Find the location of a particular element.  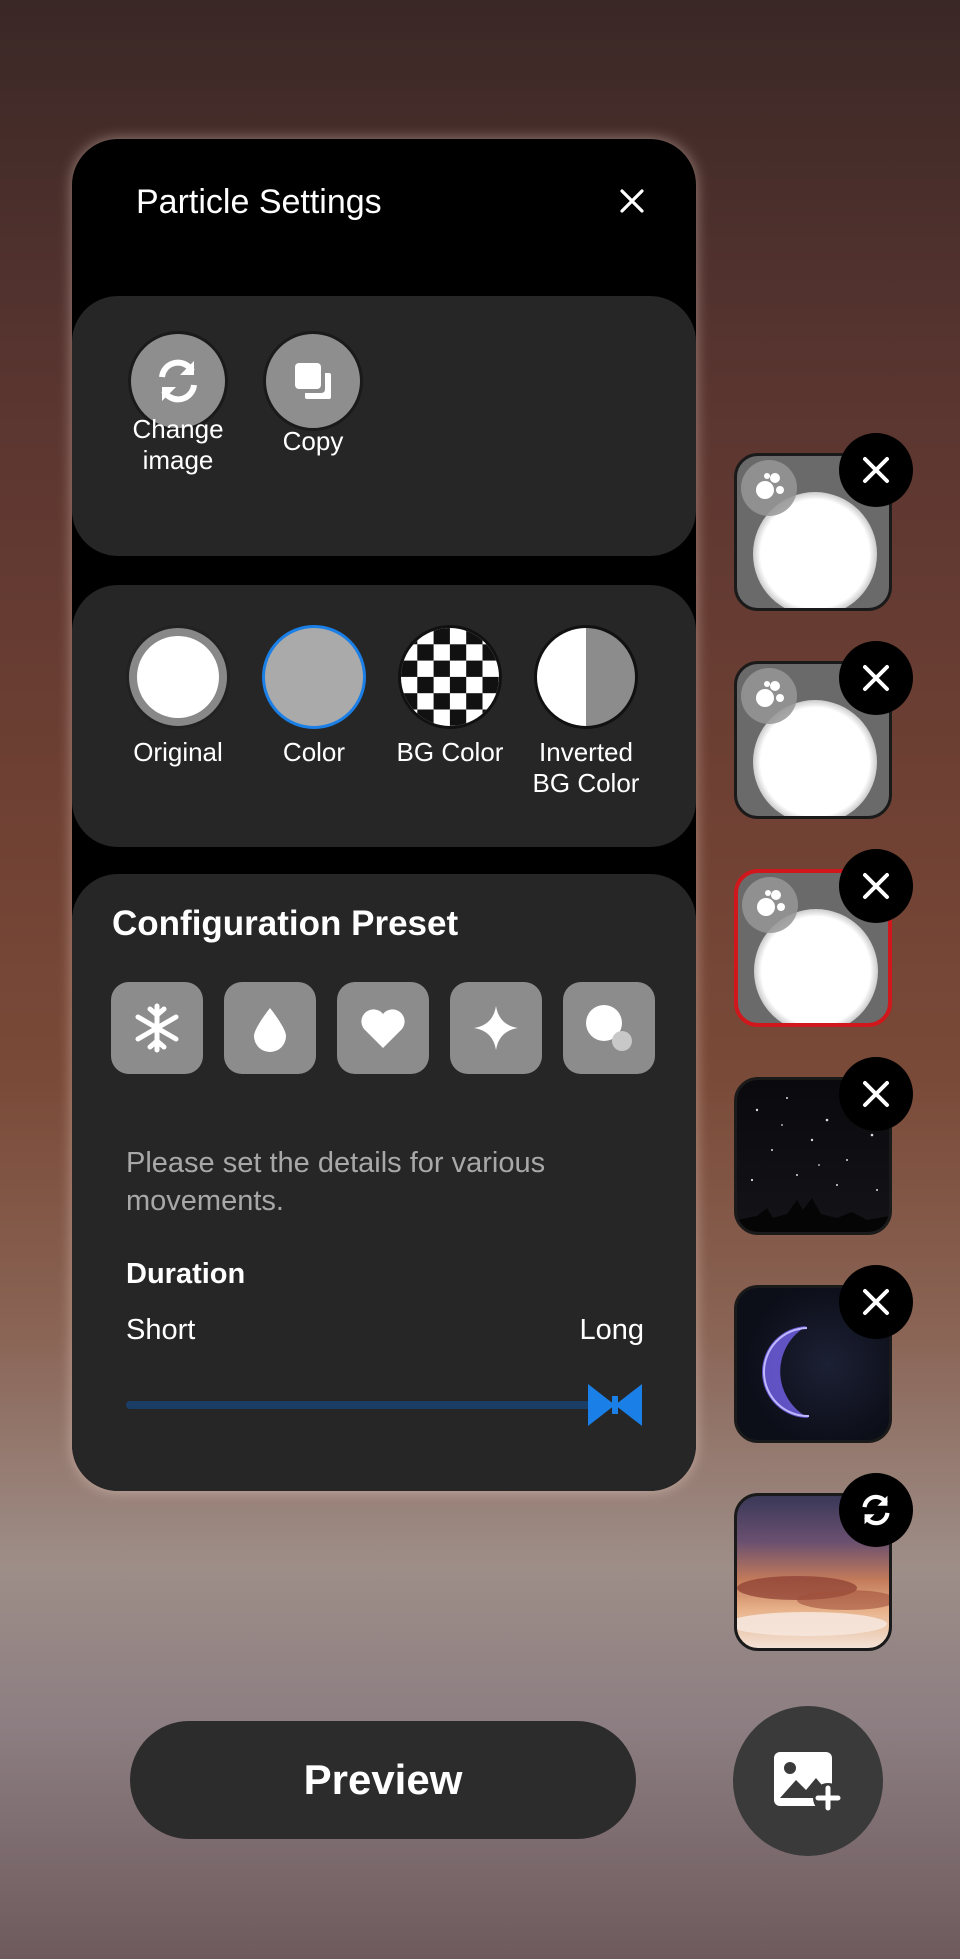

preset-droplet-button is located at coordinates (270, 1028).